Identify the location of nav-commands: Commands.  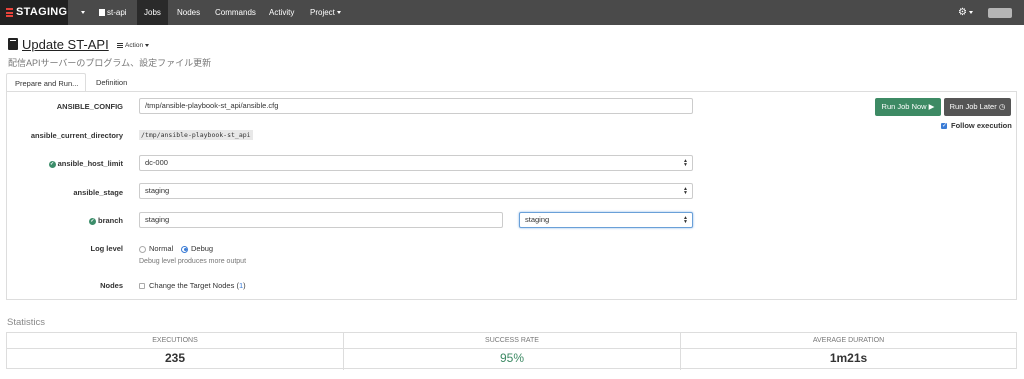
(235, 12).